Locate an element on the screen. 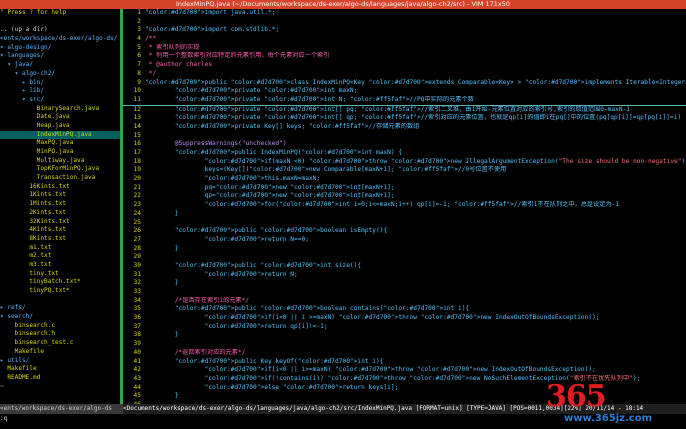 Image resolution: width=686 pixels, height=429 pixels. code-line: 33 is located at coordinates (404, 292).